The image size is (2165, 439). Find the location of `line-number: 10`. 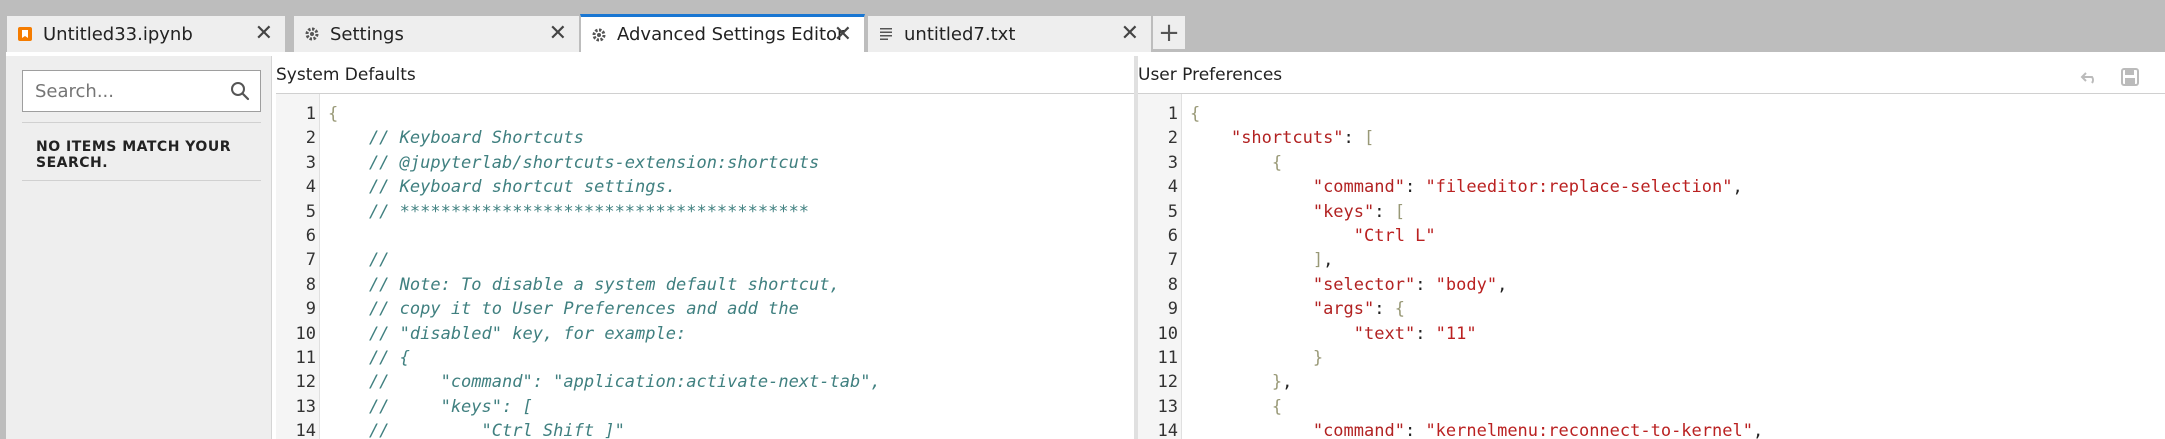

line-number: 10 is located at coordinates (1167, 333).